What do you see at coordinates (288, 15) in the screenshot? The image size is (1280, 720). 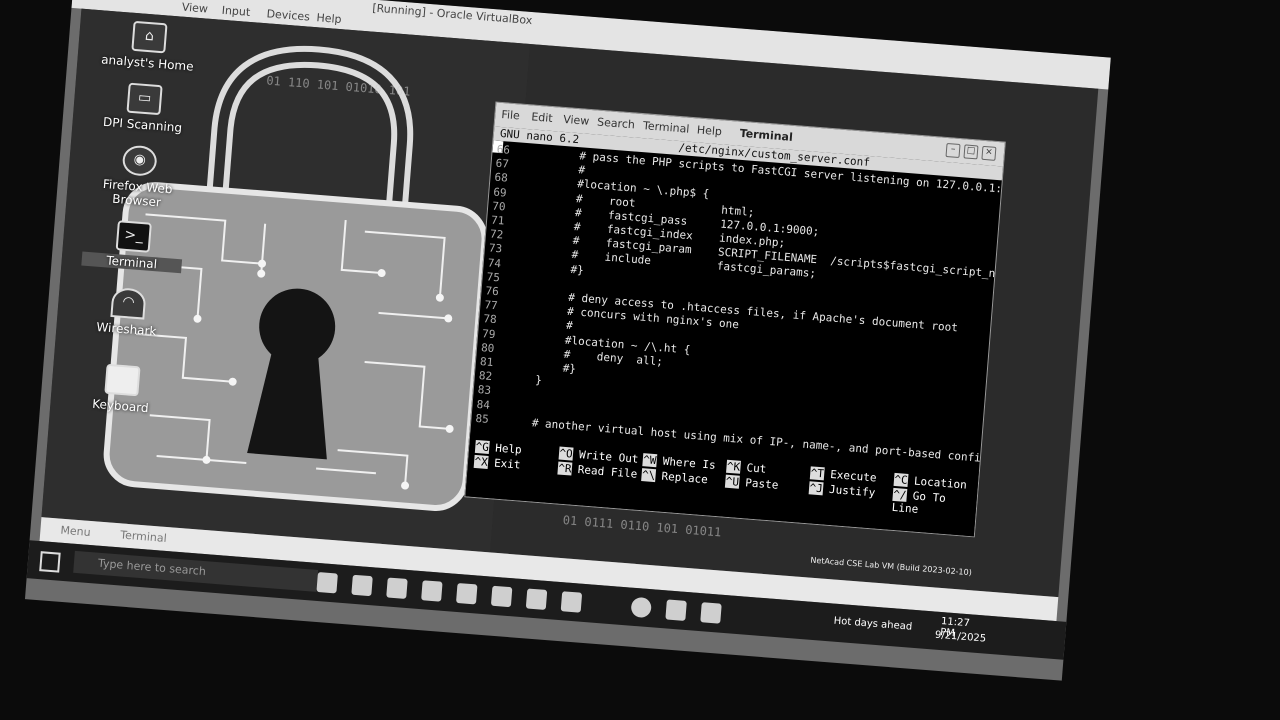 I see `vbox-menu-devices: Devices` at bounding box center [288, 15].